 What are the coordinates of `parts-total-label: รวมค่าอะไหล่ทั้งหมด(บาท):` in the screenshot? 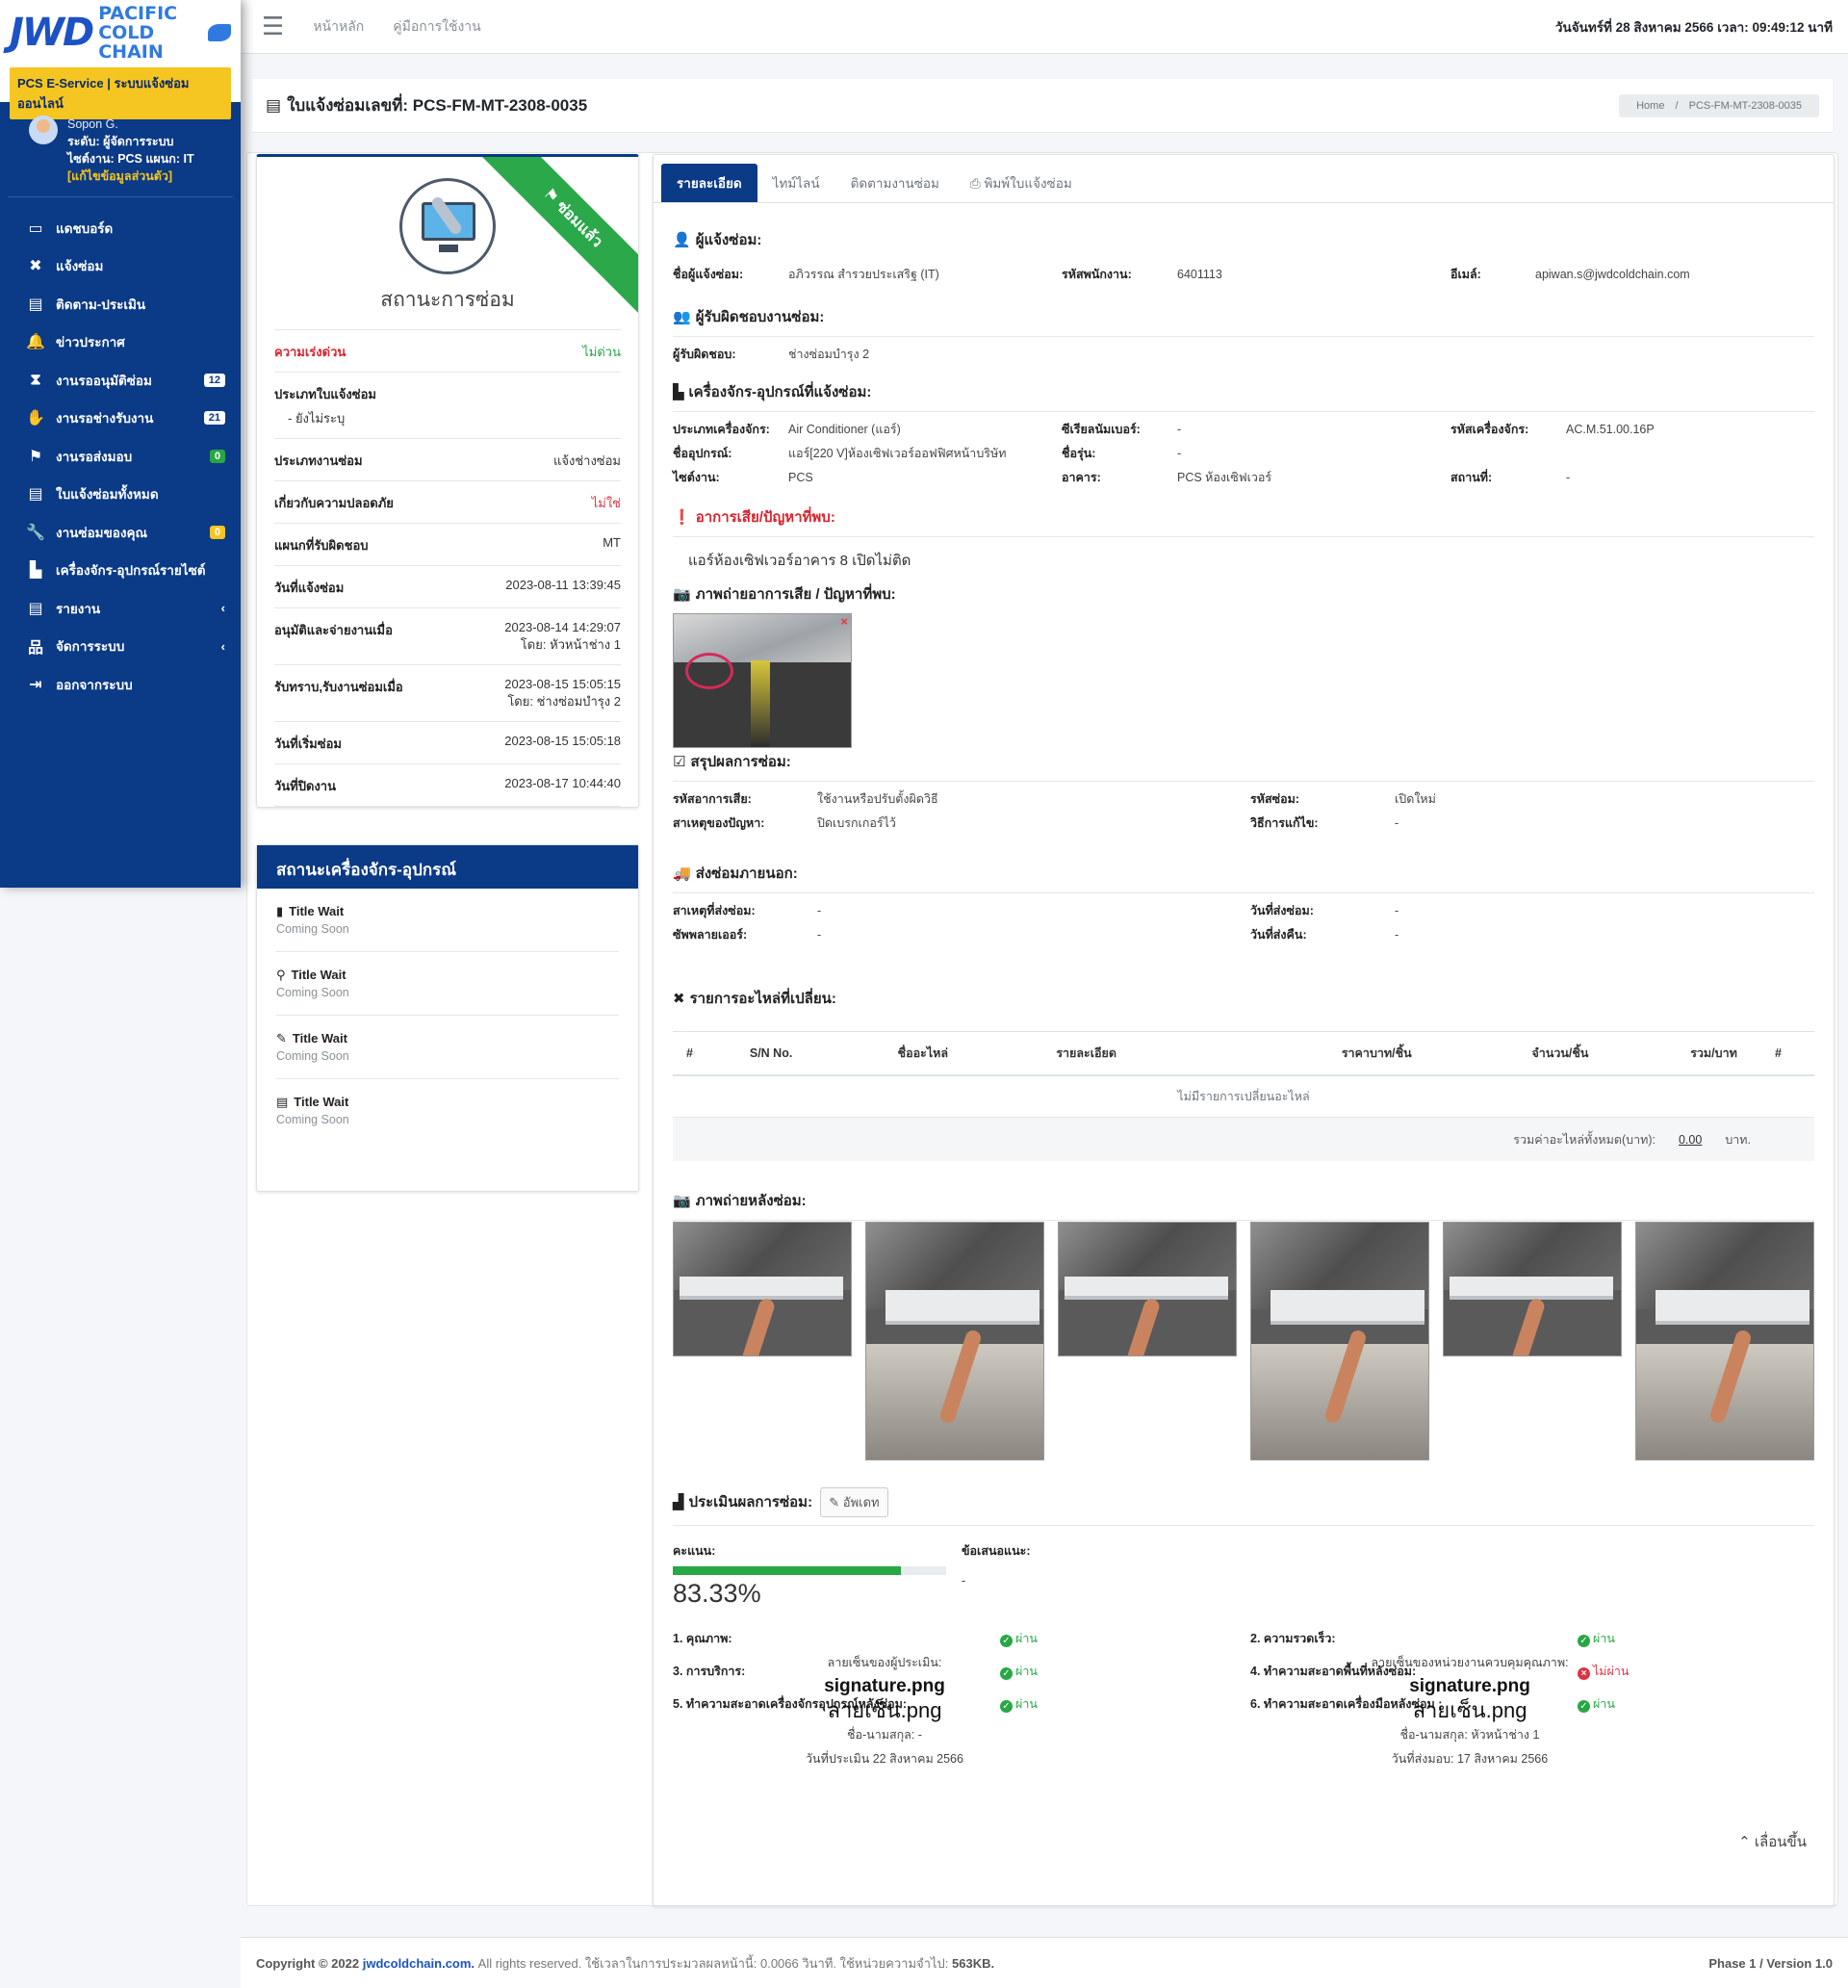 It's located at (1584, 1140).